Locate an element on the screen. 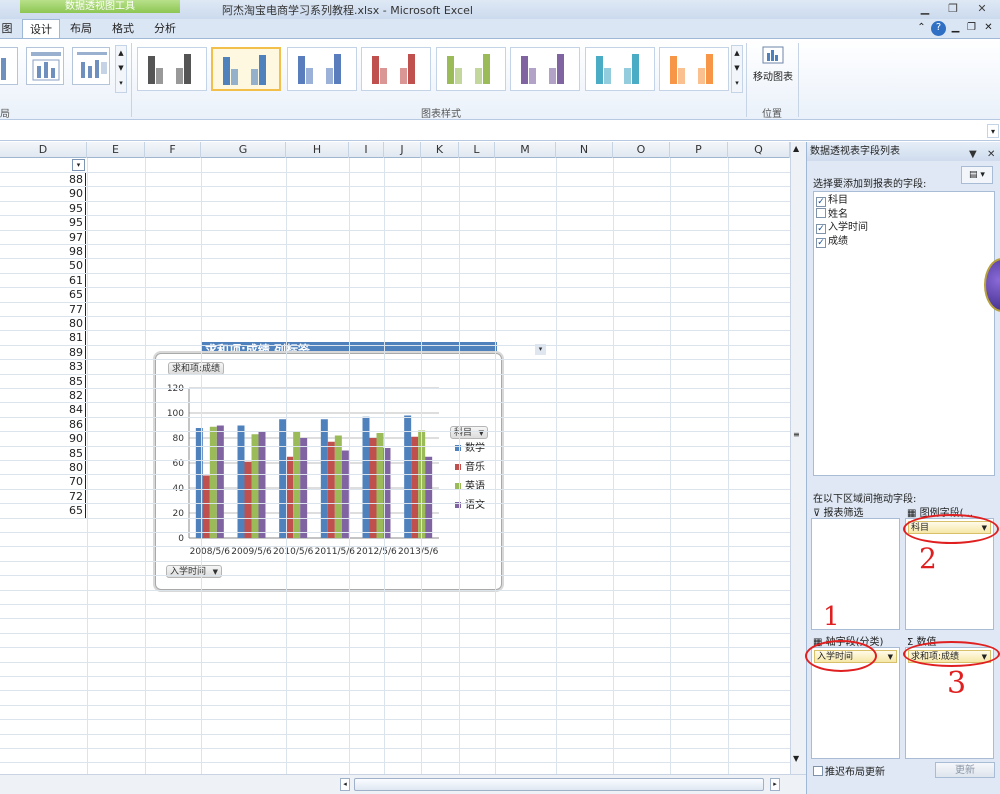  doc-close-icon: ✕ is located at coordinates (988, 28).